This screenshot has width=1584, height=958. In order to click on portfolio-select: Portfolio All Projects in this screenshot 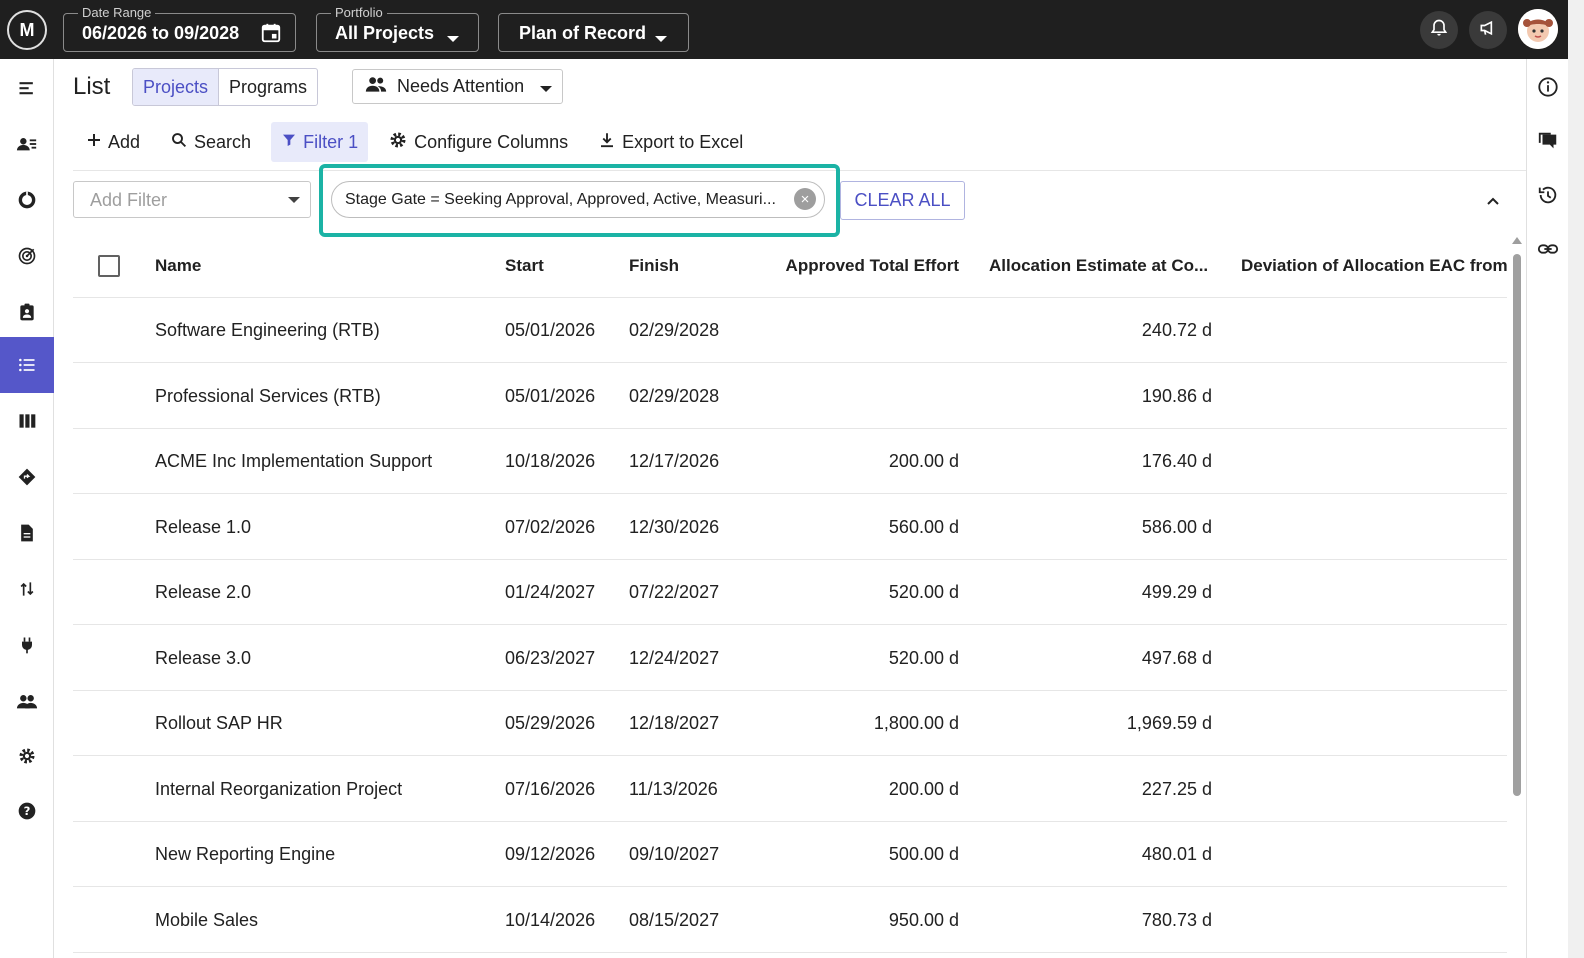, I will do `click(397, 28)`.